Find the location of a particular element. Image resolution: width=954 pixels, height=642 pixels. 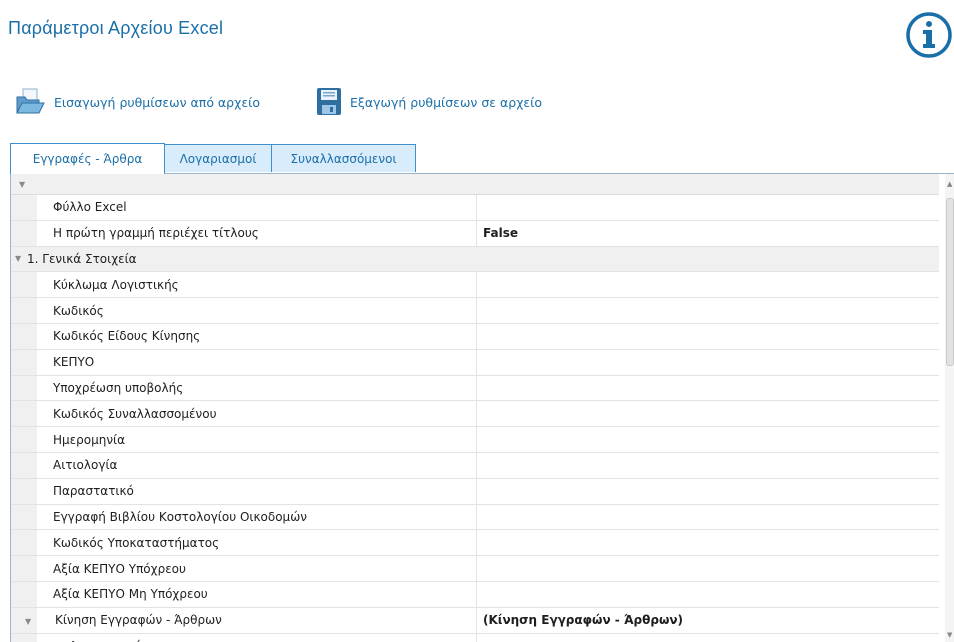

property-row: Ημερομηνία is located at coordinates (475, 440).